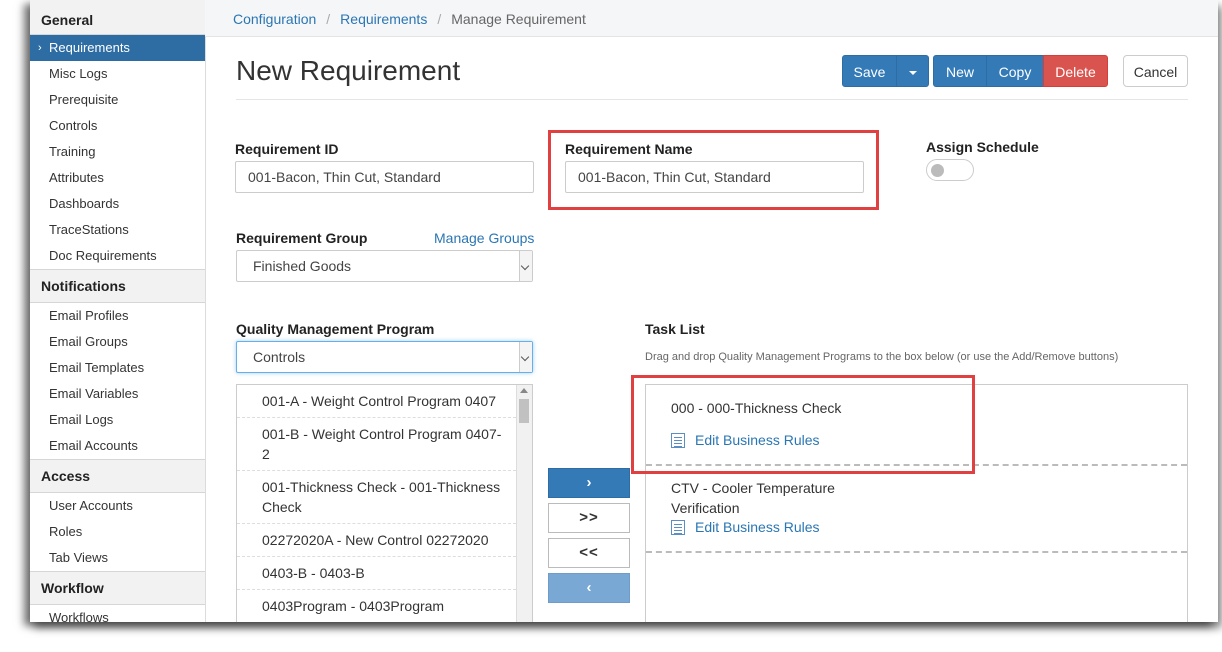  Describe the element at coordinates (675, 329) in the screenshot. I see `task-list-label: Task List` at that location.